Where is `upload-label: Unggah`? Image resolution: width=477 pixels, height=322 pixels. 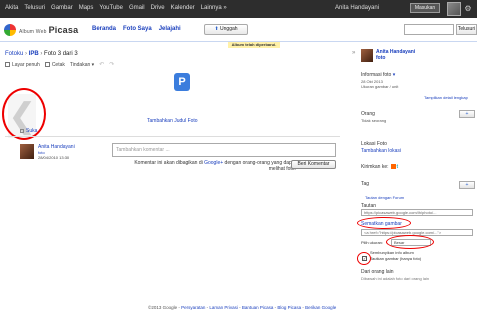
upload-label: Unggah is located at coordinates (229, 29).